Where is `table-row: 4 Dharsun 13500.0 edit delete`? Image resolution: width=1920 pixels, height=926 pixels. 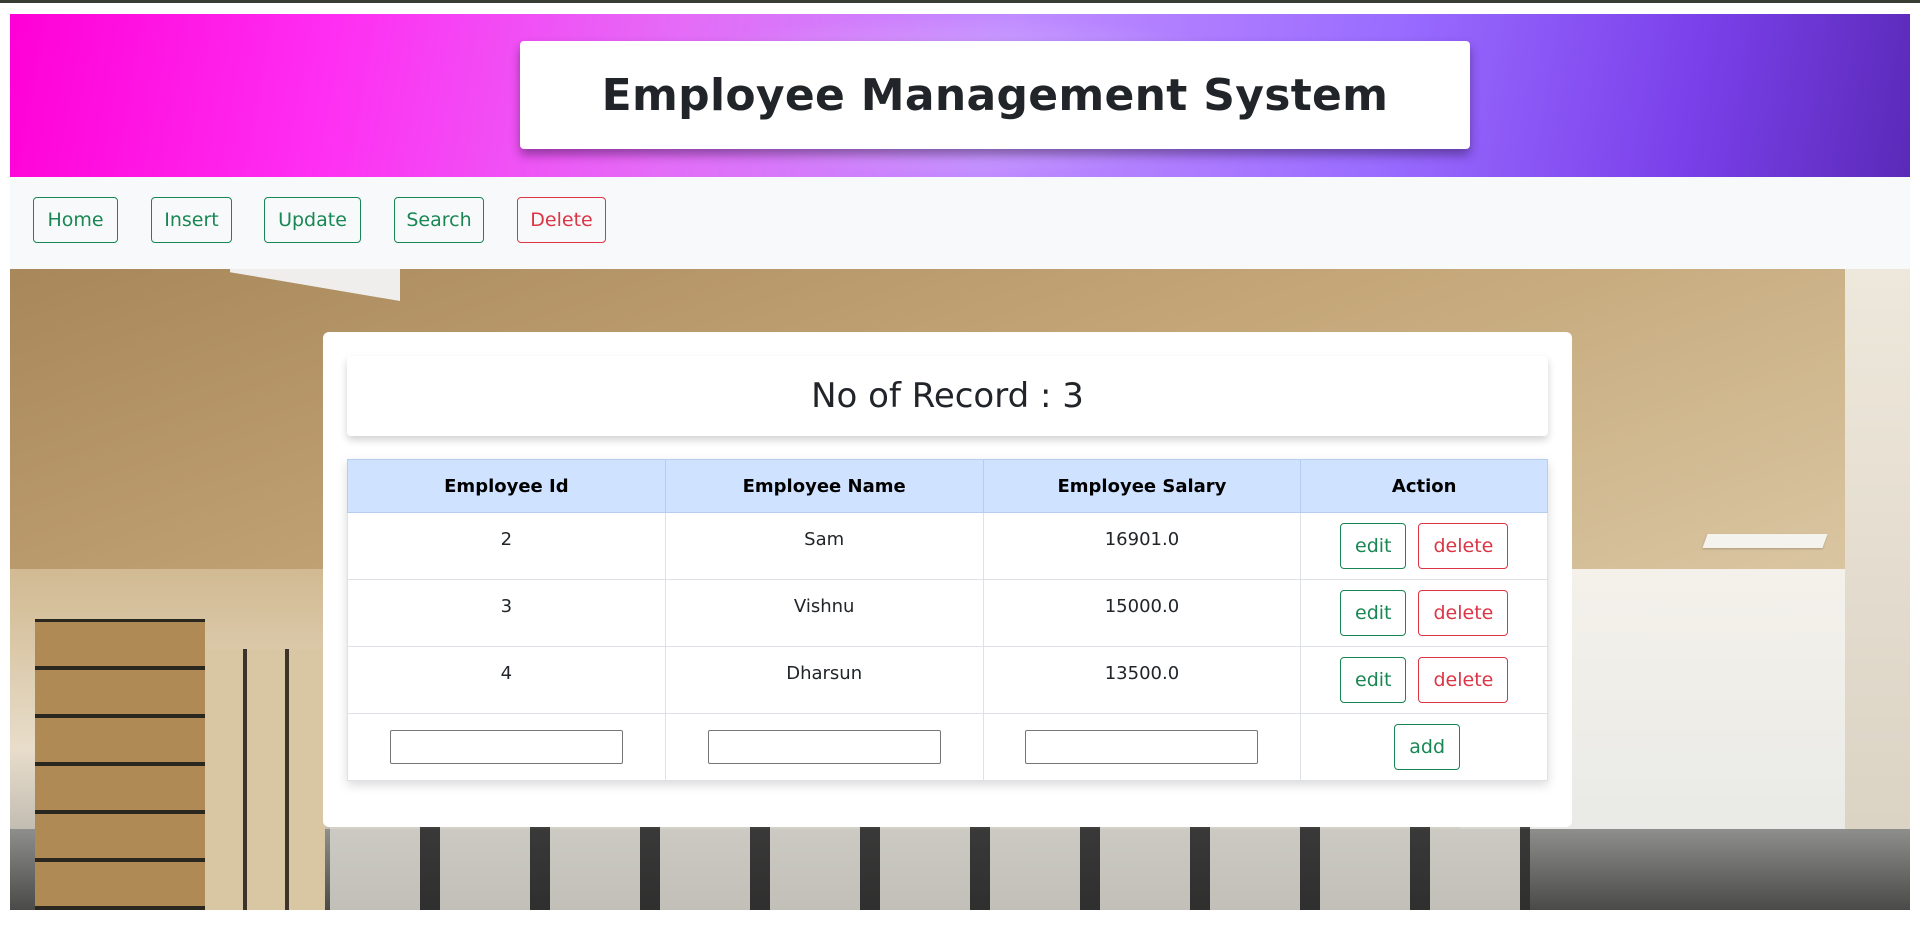 table-row: 4 Dharsun 13500.0 edit delete is located at coordinates (947, 680).